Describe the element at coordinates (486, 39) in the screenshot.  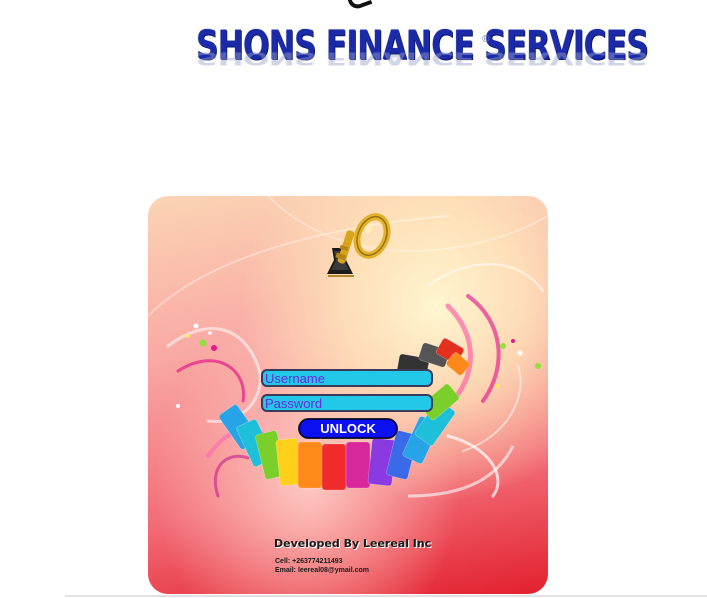
I see `registered-mark: ®` at that location.